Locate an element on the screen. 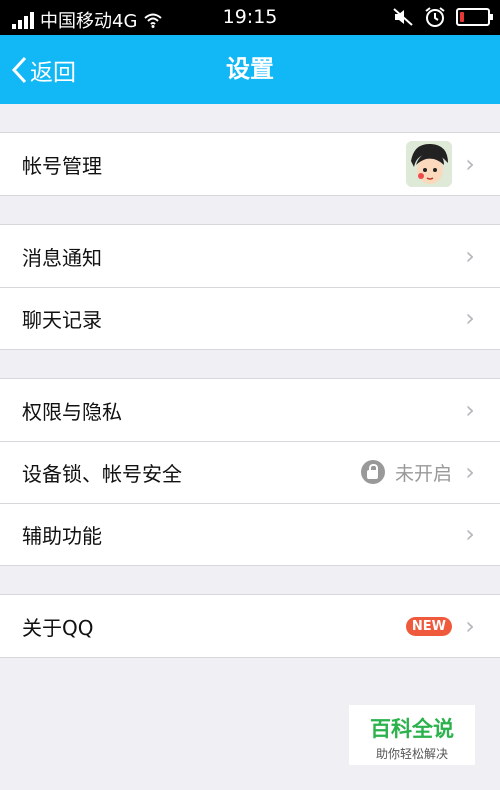 Image resolution: width=500 pixels, height=790 pixels. row-label: 权限与隐私 is located at coordinates (72, 411).